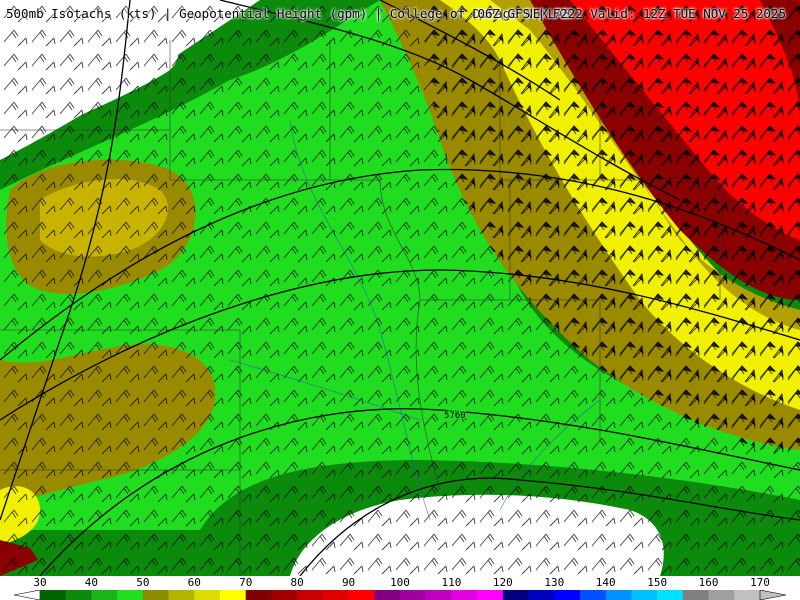 The width and height of the screenshot is (800, 600). What do you see at coordinates (605, 582) in the screenshot?
I see `colorbar-tick-label: 140` at bounding box center [605, 582].